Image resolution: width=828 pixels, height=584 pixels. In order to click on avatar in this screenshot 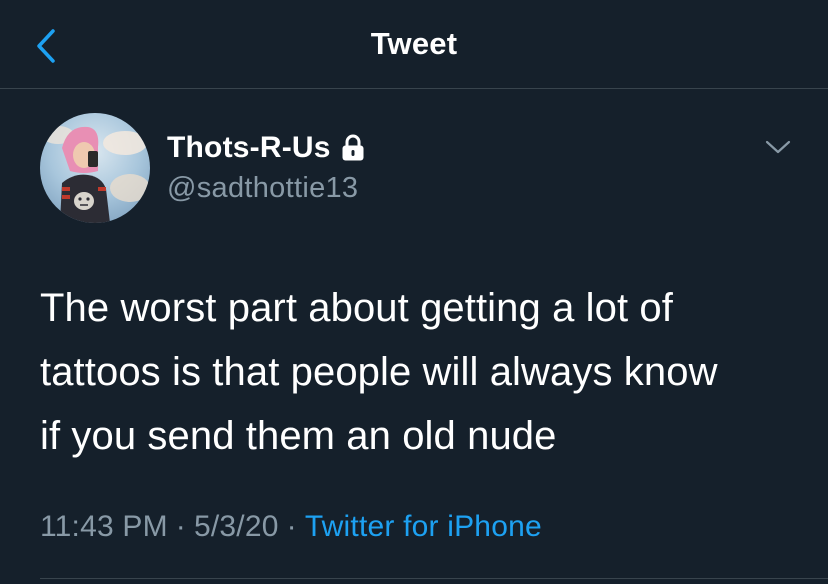, I will do `click(95, 168)`.